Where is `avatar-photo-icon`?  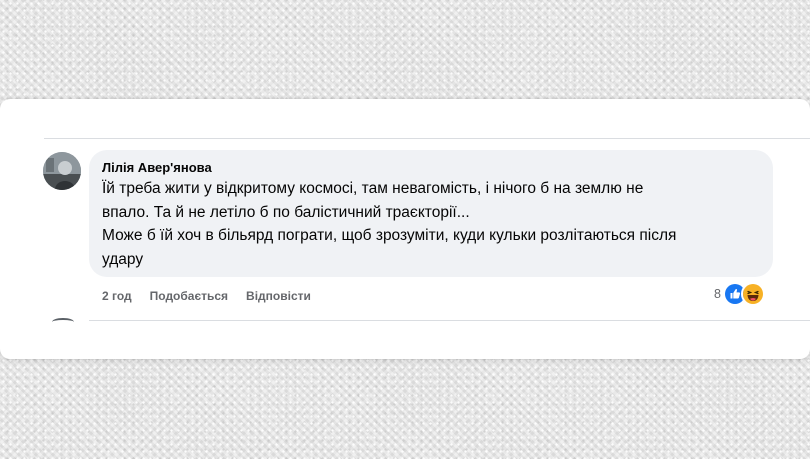 avatar-photo-icon is located at coordinates (62, 171).